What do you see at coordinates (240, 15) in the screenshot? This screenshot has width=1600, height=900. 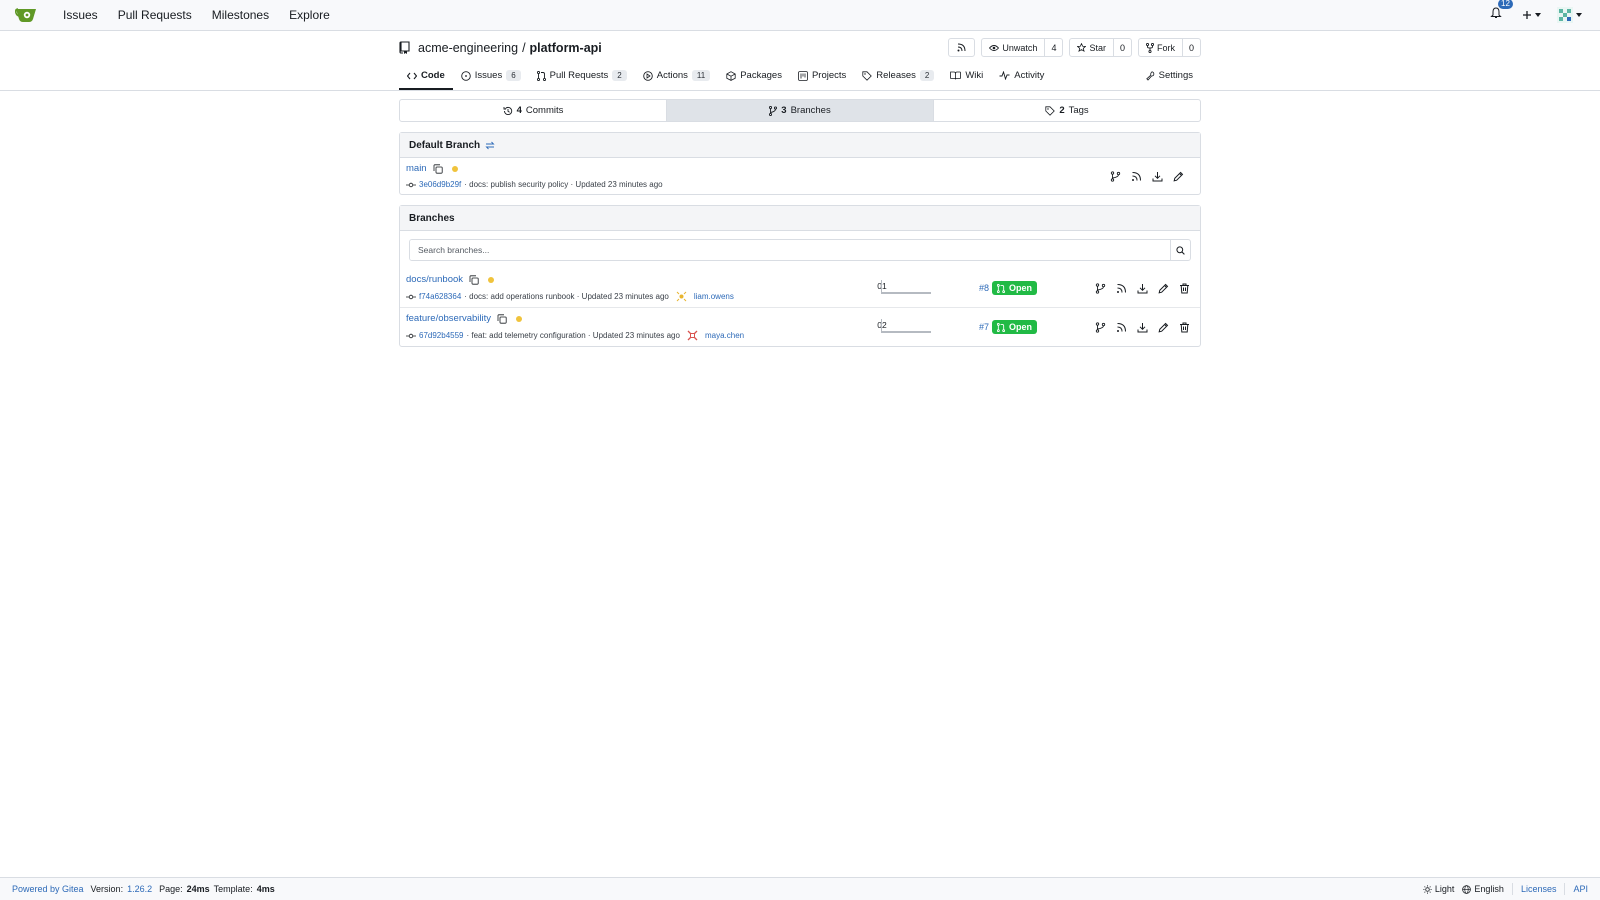 I see `nav-milestones: Milestones` at bounding box center [240, 15].